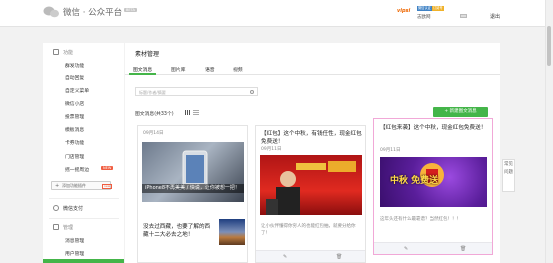  What do you see at coordinates (178, 69) in the screenshot?
I see `tab-images: 图片库` at bounding box center [178, 69].